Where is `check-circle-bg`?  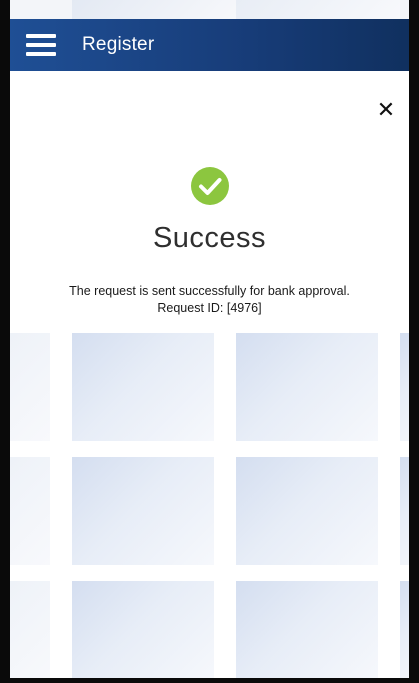
check-circle-bg is located at coordinates (210, 186).